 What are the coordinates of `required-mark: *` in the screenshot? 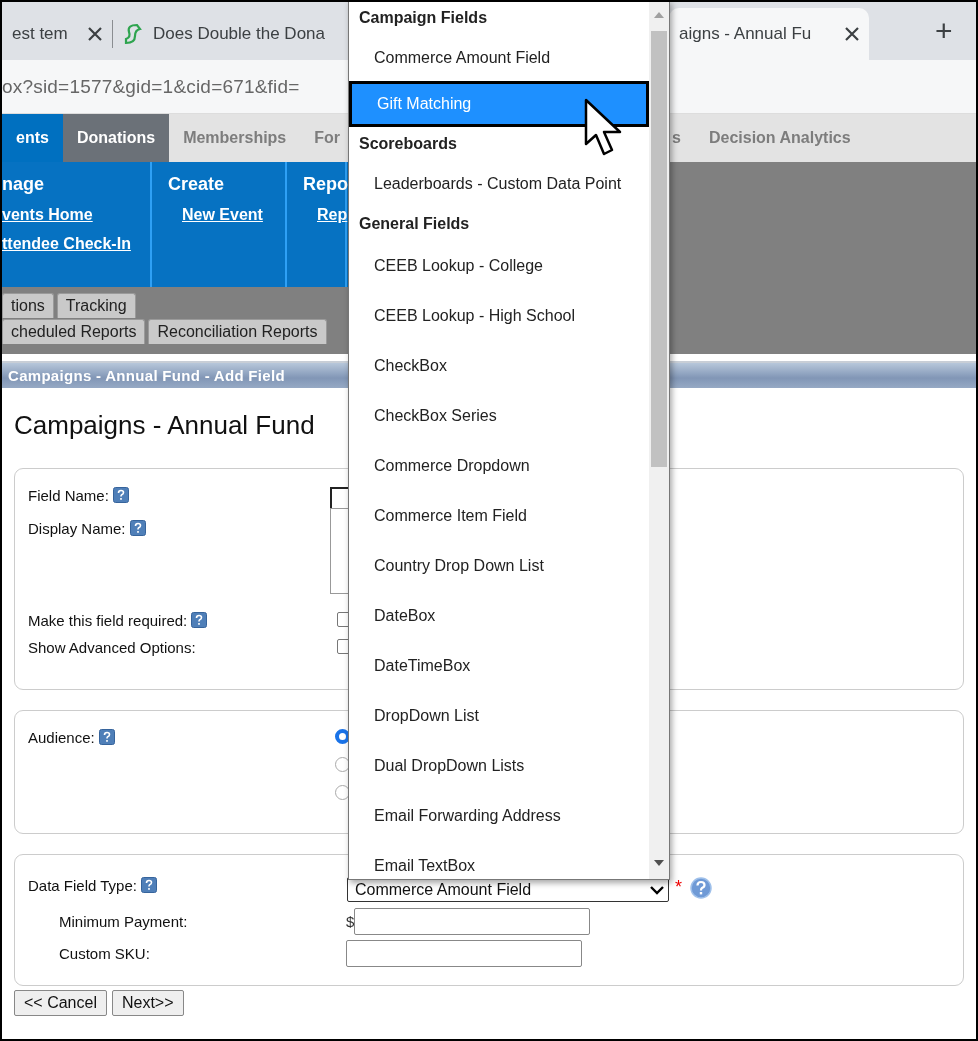 It's located at (678, 888).